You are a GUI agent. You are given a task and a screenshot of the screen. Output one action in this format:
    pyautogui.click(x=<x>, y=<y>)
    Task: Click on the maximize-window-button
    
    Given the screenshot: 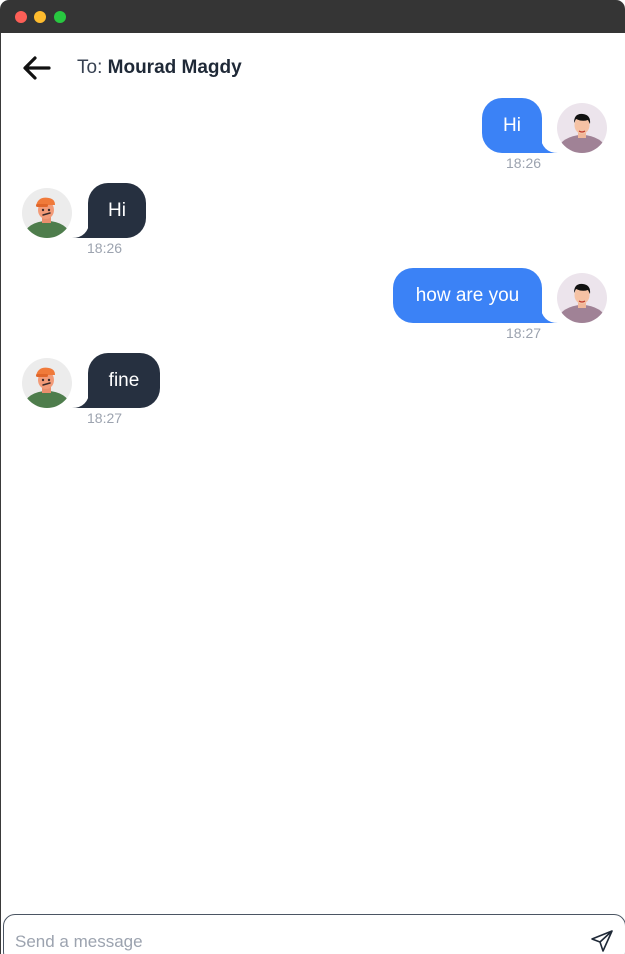 What is the action you would take?
    pyautogui.click(x=60, y=17)
    